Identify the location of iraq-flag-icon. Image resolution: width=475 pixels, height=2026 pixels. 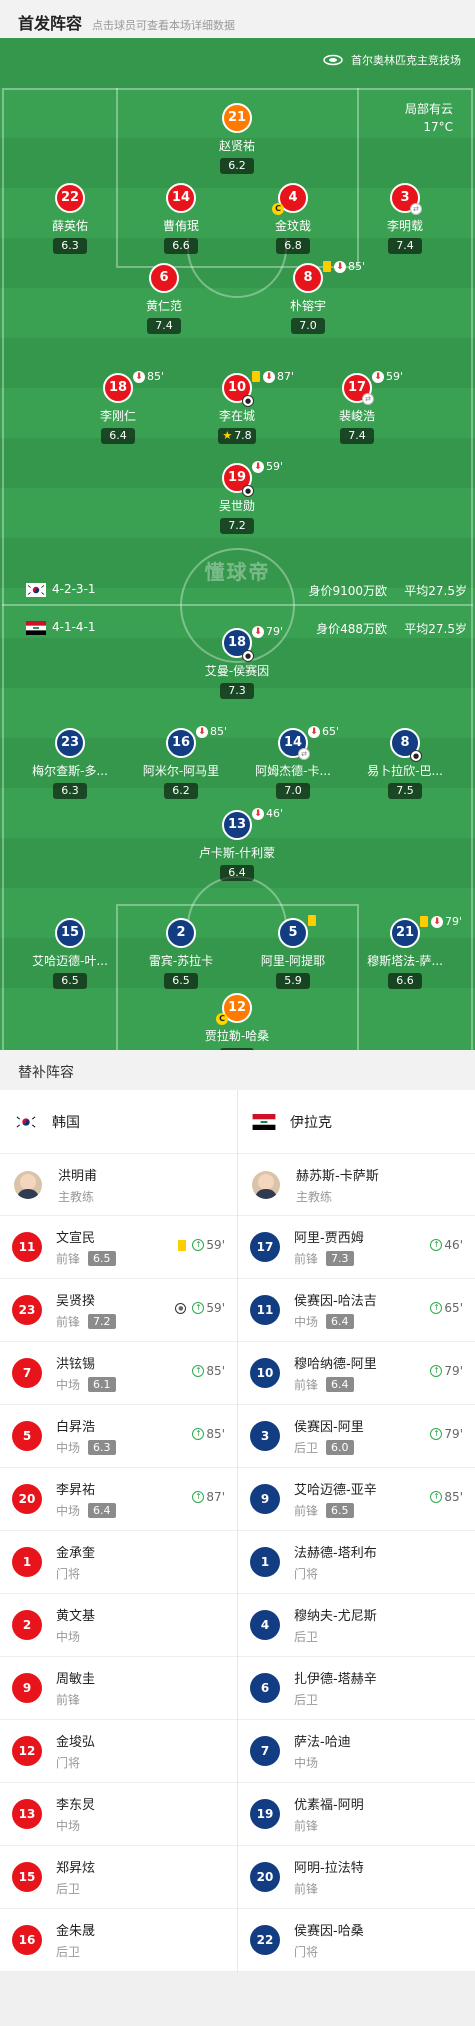
(36, 628).